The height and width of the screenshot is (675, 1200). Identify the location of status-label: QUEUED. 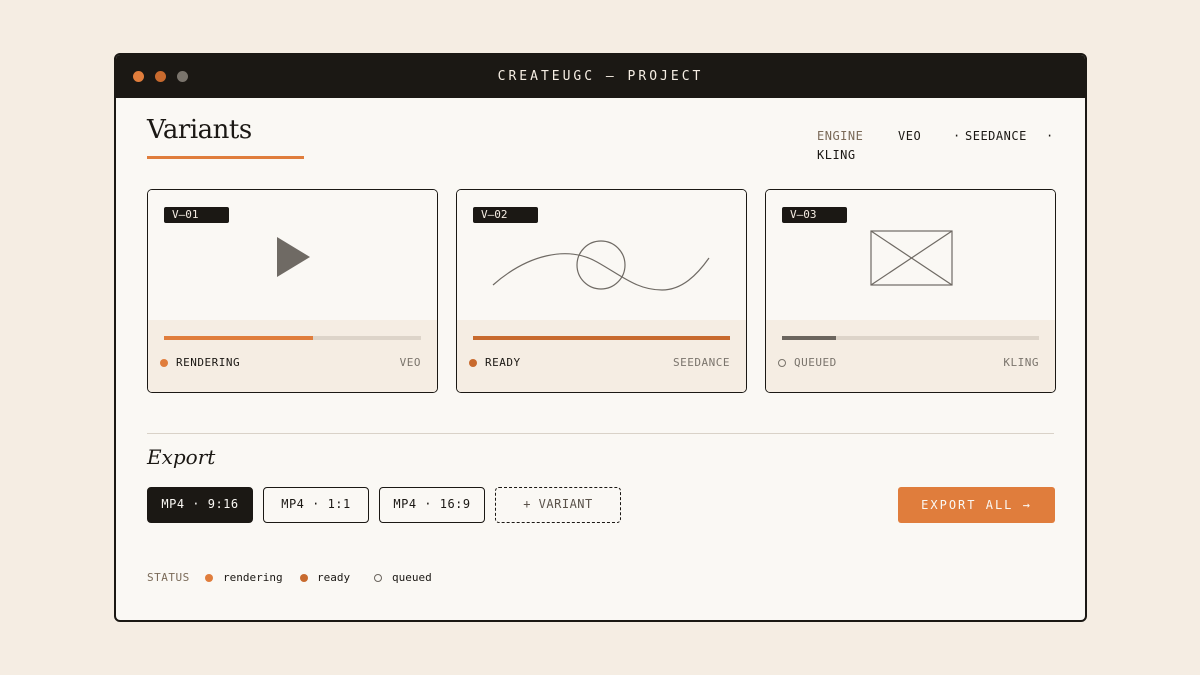
(815, 362).